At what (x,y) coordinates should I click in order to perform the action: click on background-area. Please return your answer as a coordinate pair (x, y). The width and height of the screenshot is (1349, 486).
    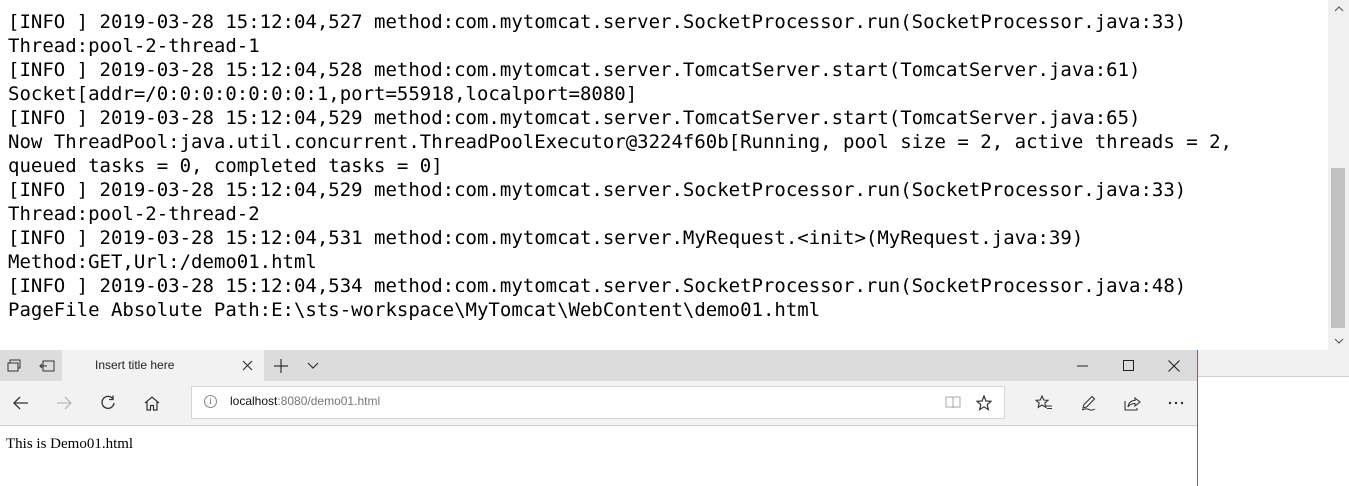
    Looking at the image, I should click on (1273, 418).